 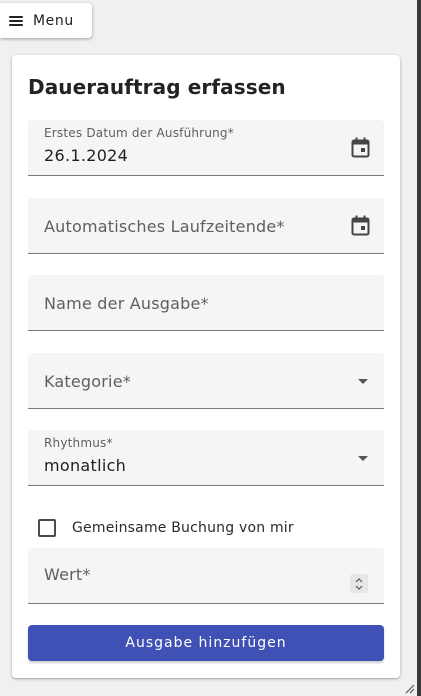 I want to click on category-label: Kategorie*, so click(x=87, y=381).